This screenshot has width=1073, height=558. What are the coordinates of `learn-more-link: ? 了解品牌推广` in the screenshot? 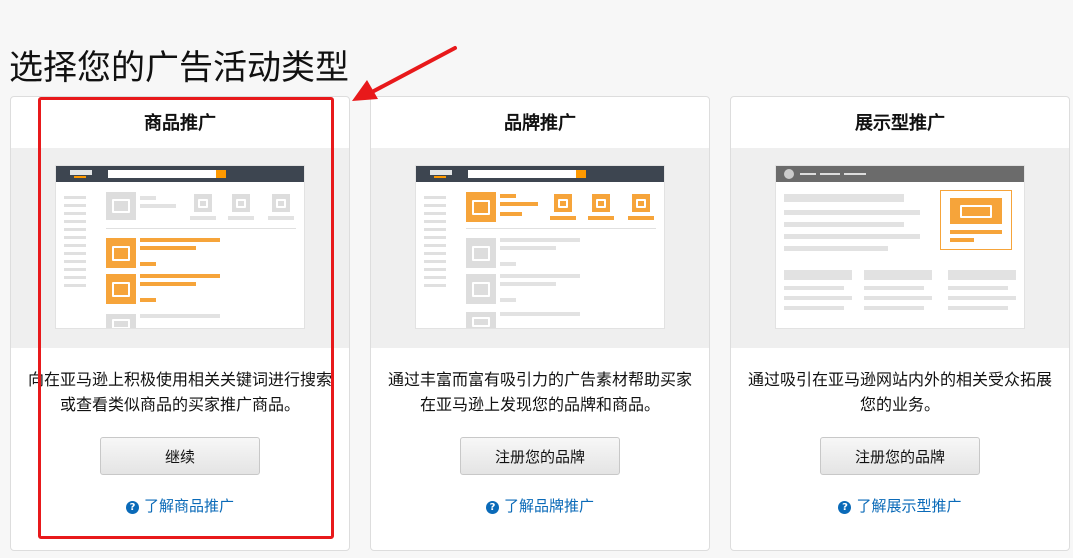 It's located at (540, 505).